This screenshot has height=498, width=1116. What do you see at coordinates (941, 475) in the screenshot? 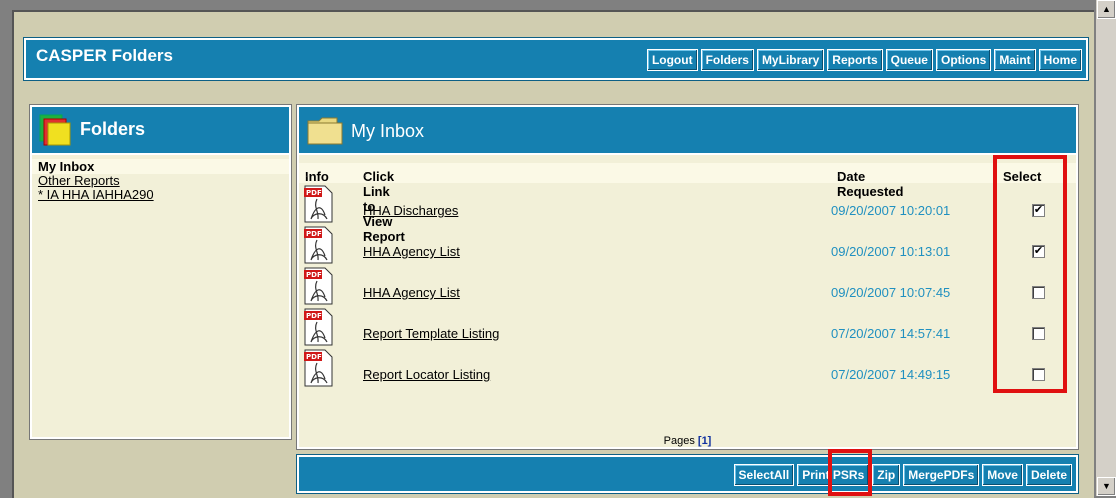
I see `mergepdfs-button: MergePDFs` at bounding box center [941, 475].